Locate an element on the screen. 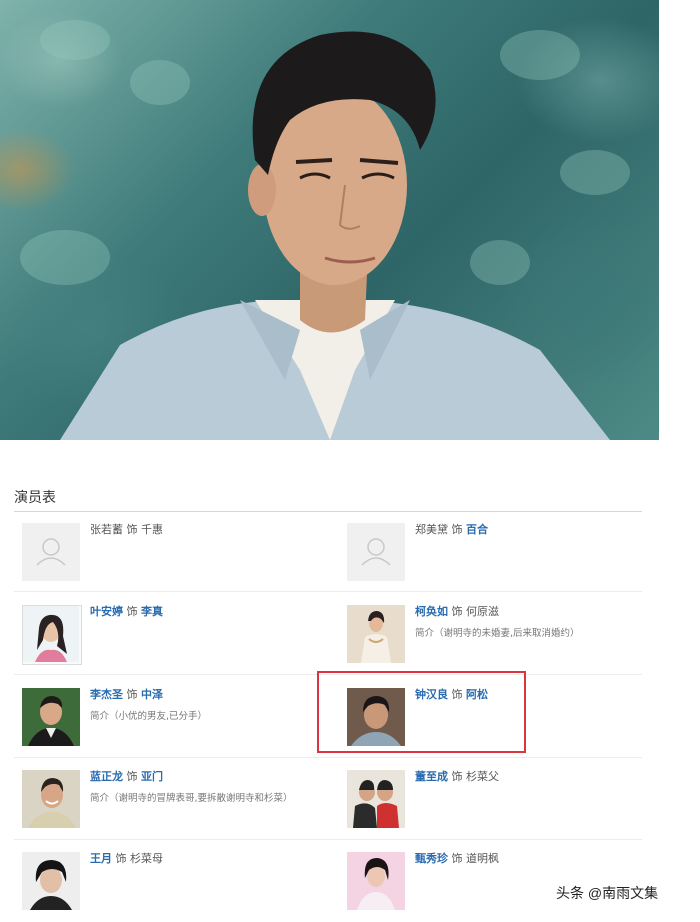 This screenshot has width=700, height=922. cast-entry: 张若蓄 饰 千惠 is located at coordinates (172, 558).